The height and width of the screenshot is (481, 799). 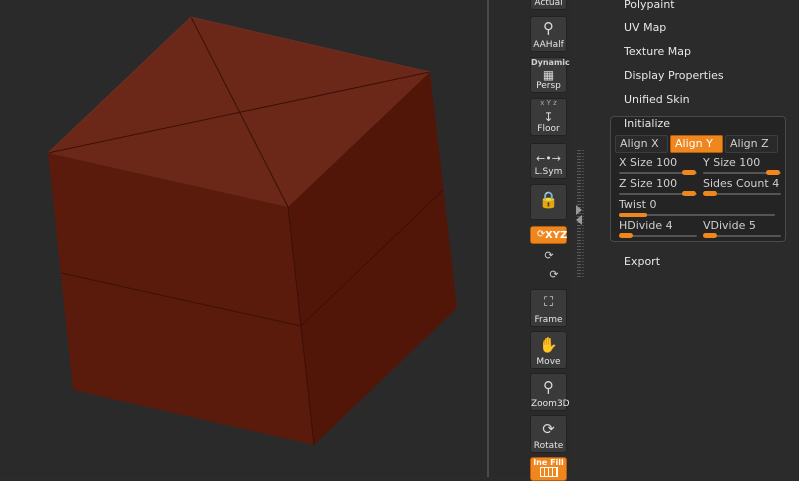 What do you see at coordinates (548, 345) in the screenshot?
I see `hand-icon: ✋` at bounding box center [548, 345].